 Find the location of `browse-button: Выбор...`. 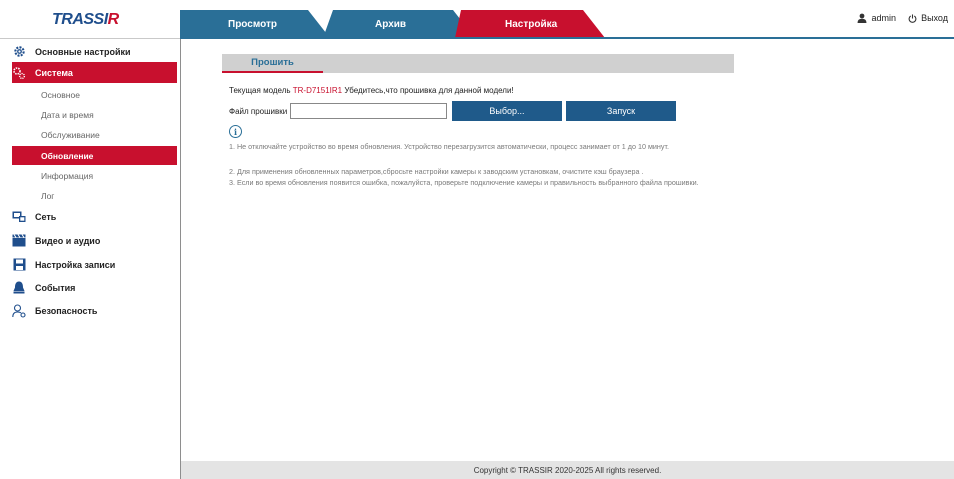

browse-button: Выбор... is located at coordinates (507, 111).